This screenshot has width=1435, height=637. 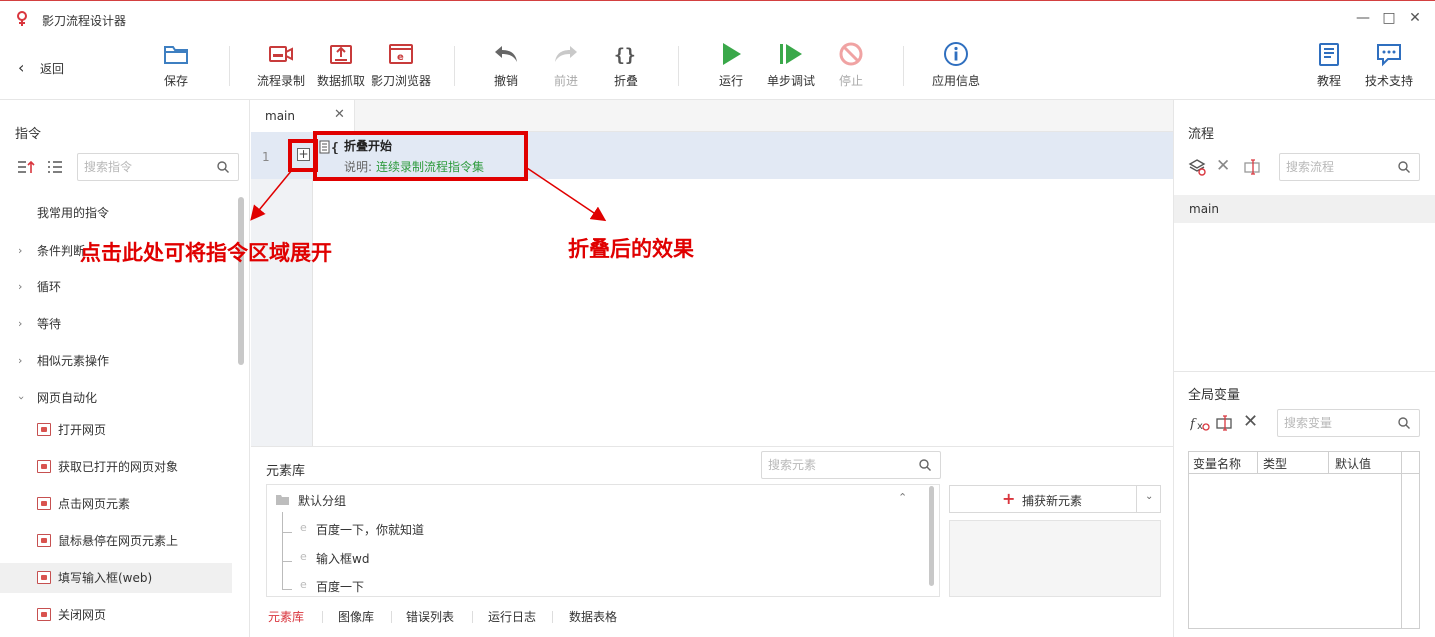 I want to click on element-item: 百度一下，你就知道, so click(x=370, y=529).